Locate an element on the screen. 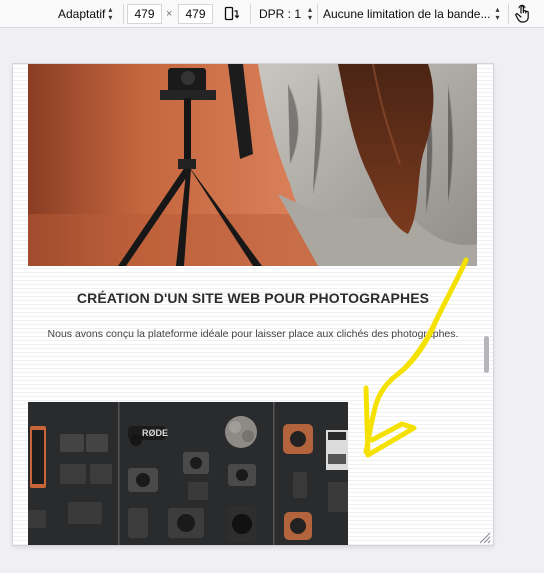 The height and width of the screenshot is (573, 544). svg-text: RØDE is located at coordinates (155, 433).